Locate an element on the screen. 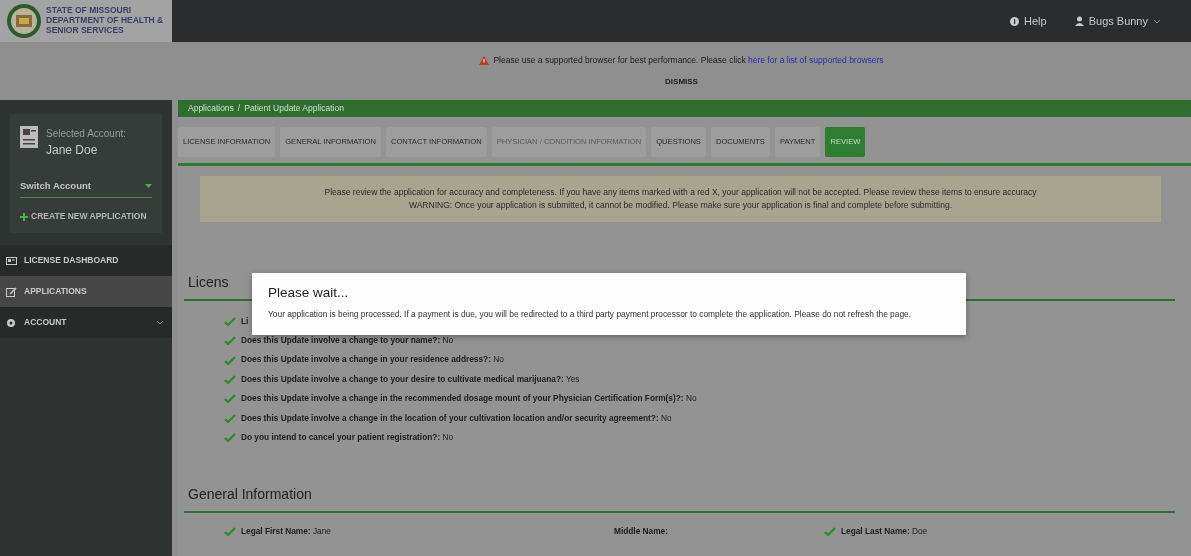  supported-browsers-link: here for a list of supported browsers is located at coordinates (816, 60).